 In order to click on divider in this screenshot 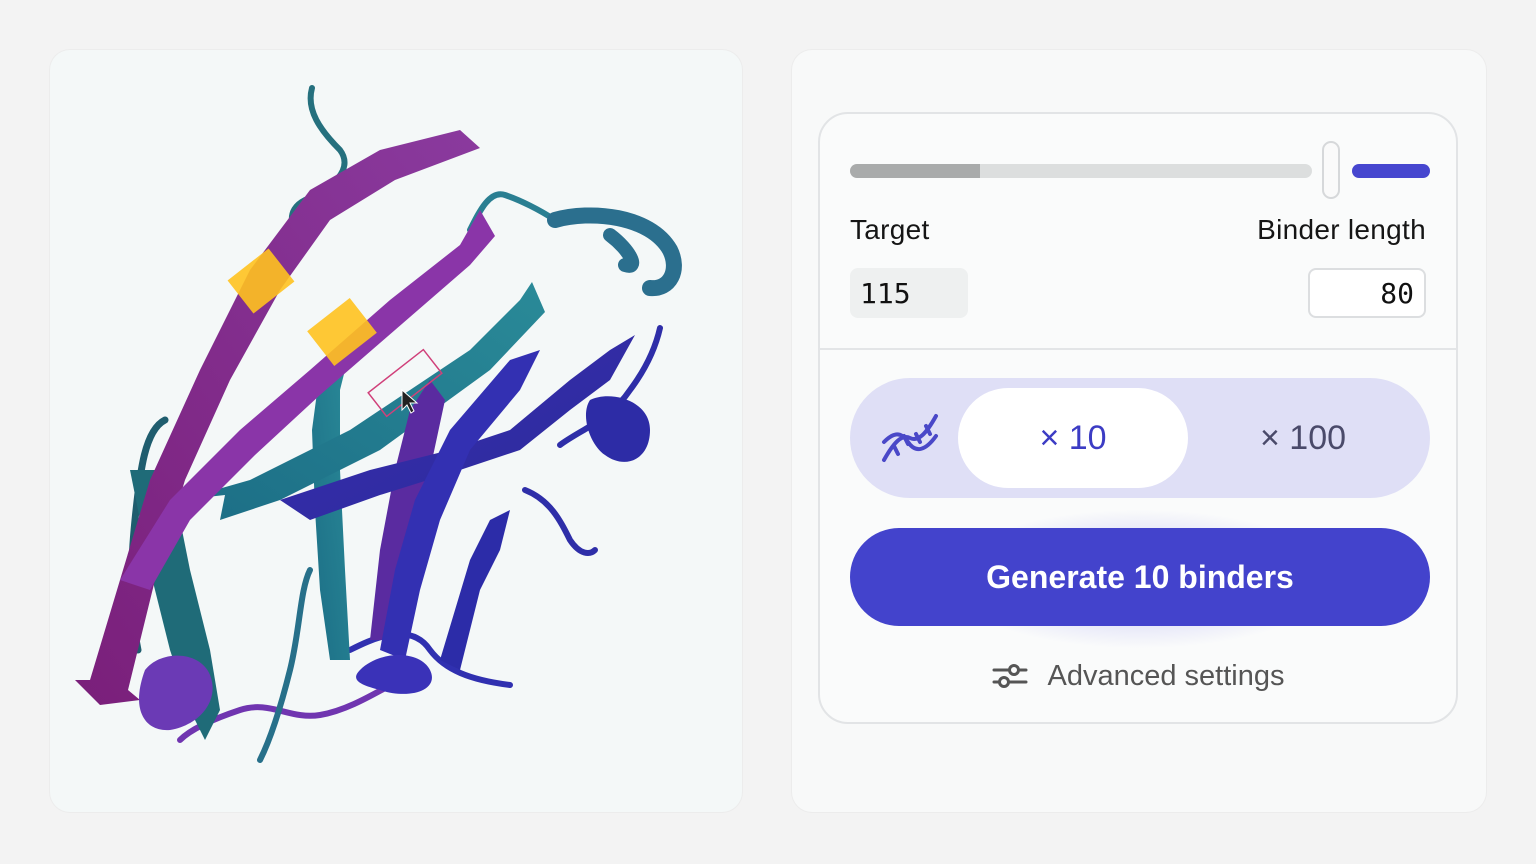, I will do `click(1138, 349)`.